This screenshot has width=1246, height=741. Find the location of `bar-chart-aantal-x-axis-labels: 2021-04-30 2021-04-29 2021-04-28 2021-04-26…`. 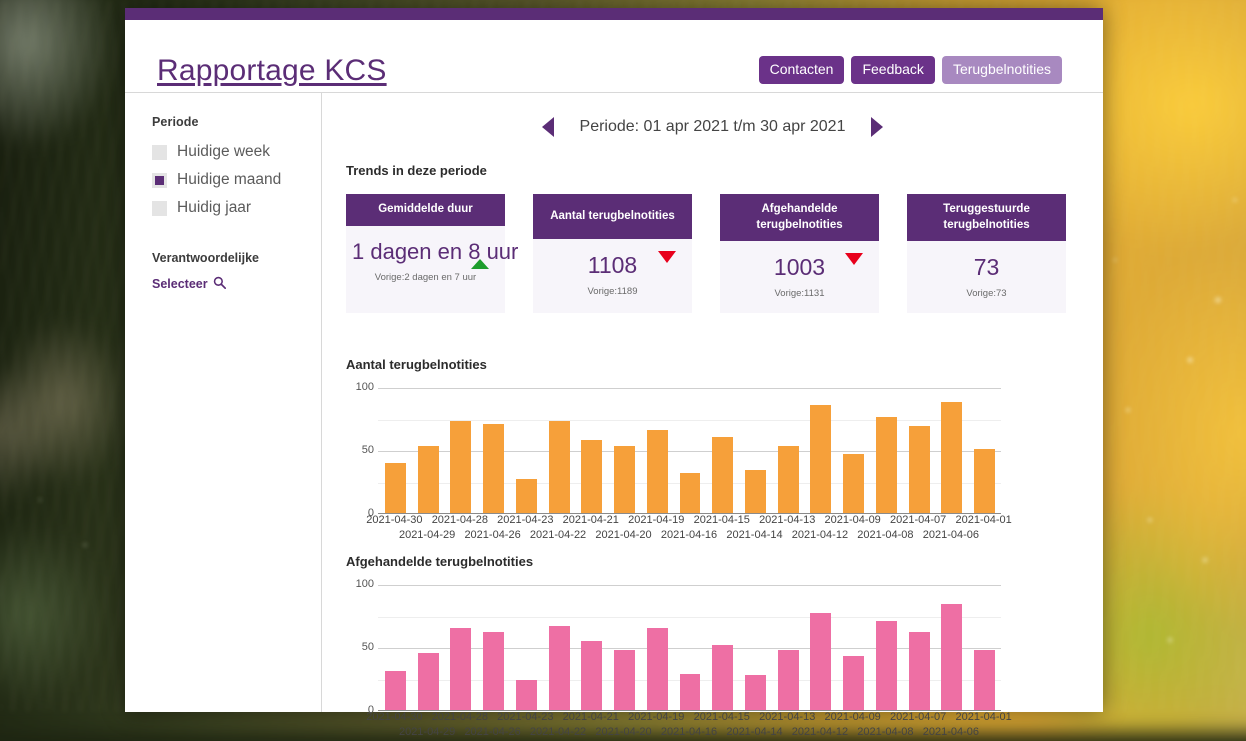

bar-chart-aantal-x-axis-labels: 2021-04-30 2021-04-29 2021-04-28 2021-04-26… is located at coordinates (699, 529).